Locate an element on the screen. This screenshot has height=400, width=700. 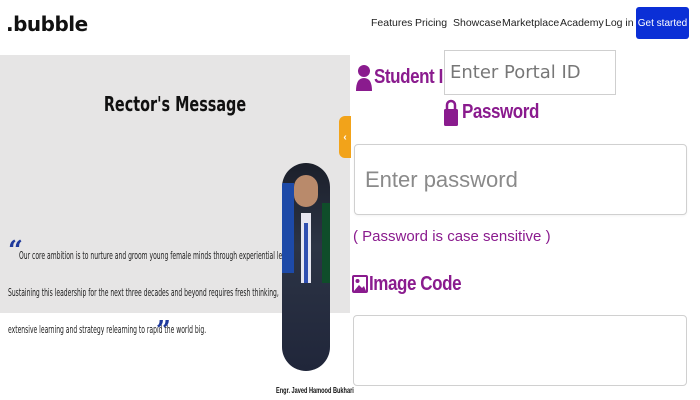
rector-portrait is located at coordinates (306, 267).